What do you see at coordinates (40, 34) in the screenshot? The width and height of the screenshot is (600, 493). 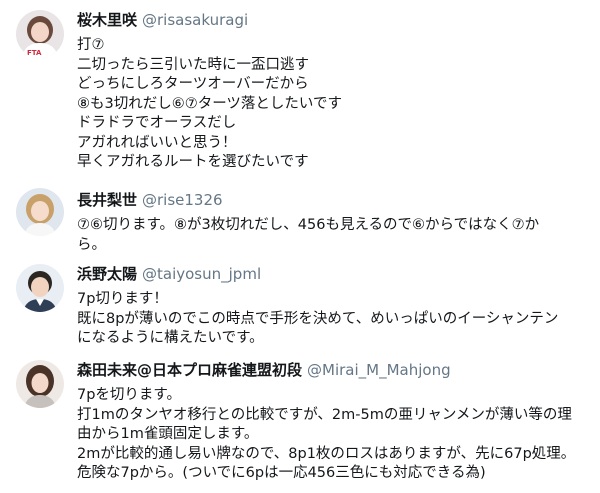 I see `user-avatar-icon: FTA` at bounding box center [40, 34].